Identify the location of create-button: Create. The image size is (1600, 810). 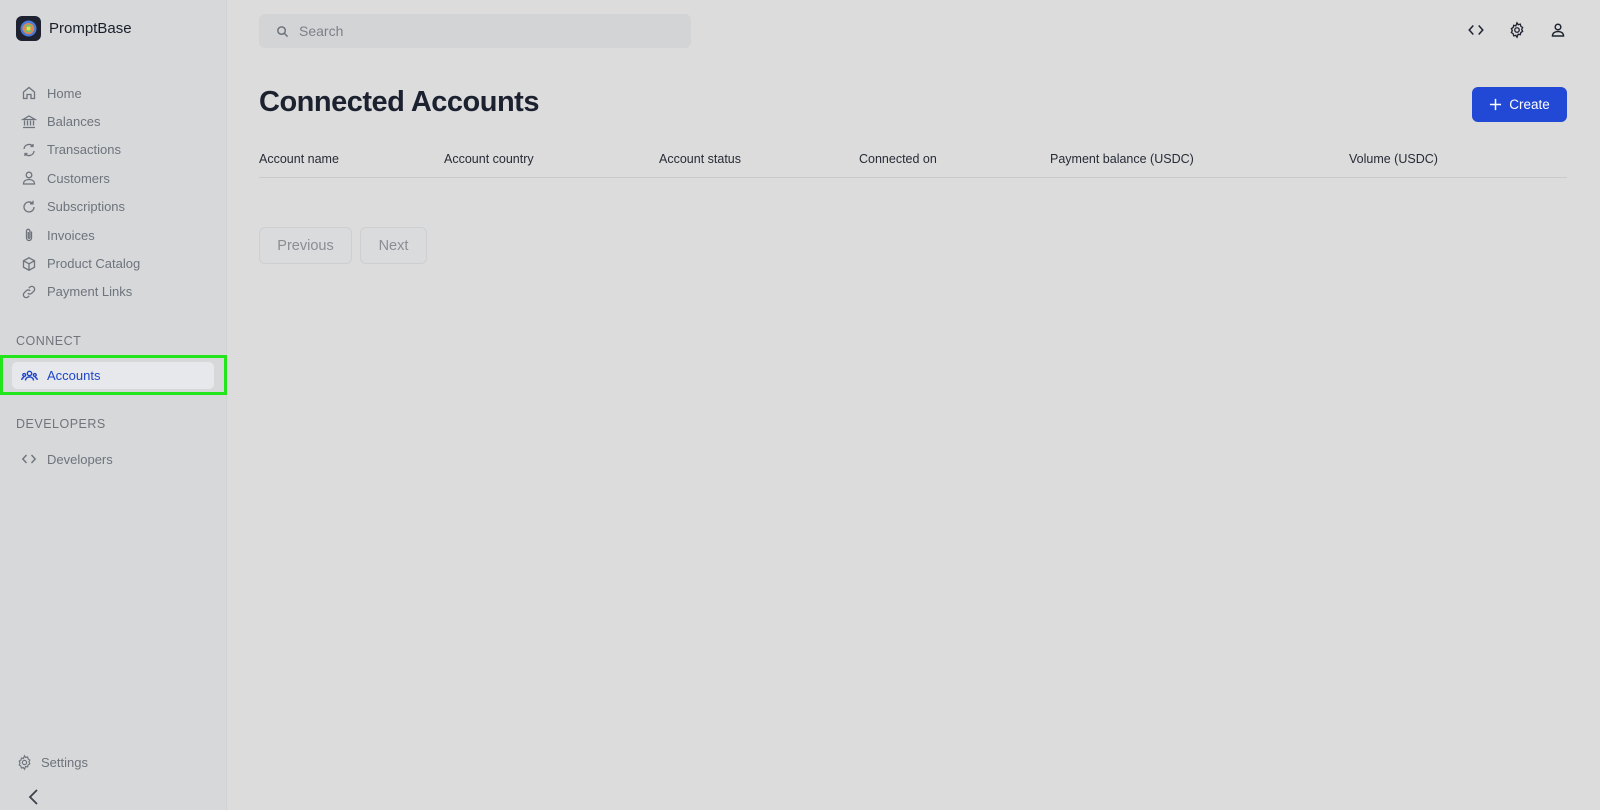
(1519, 104).